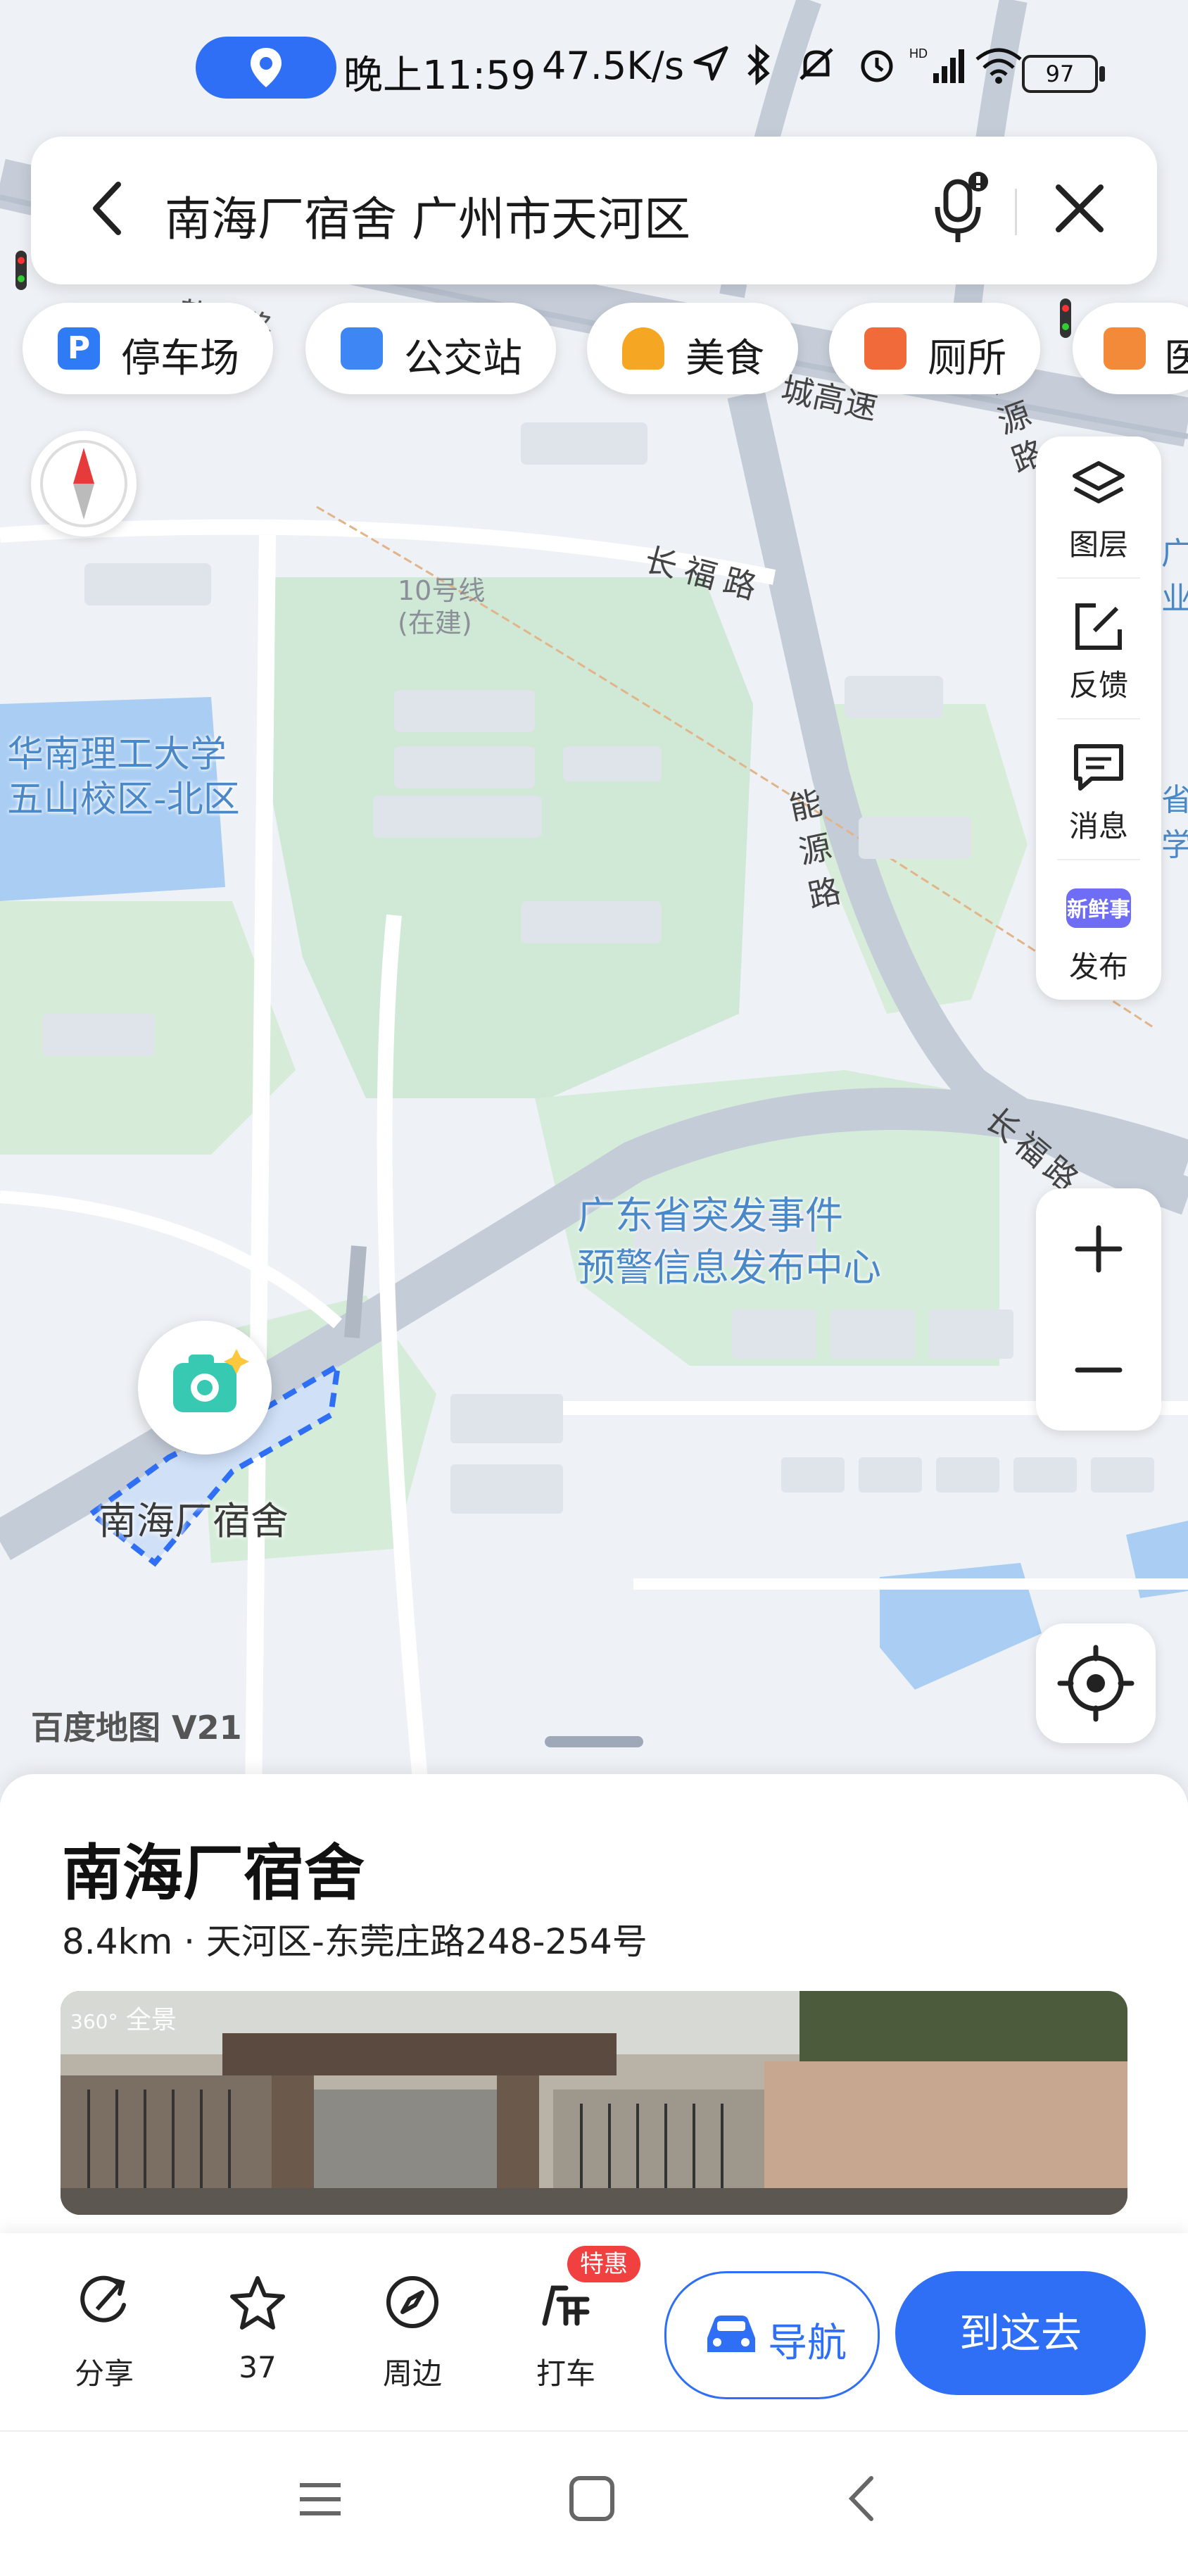 This screenshot has height=2576, width=1188. Describe the element at coordinates (354, 1942) in the screenshot. I see `place-subtitle: 8.4km · 天河区-东莞庄路248-254号` at that location.